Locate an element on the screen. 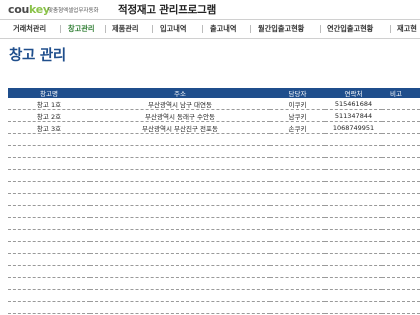  menu-item: 입고내역 is located at coordinates (173, 29).